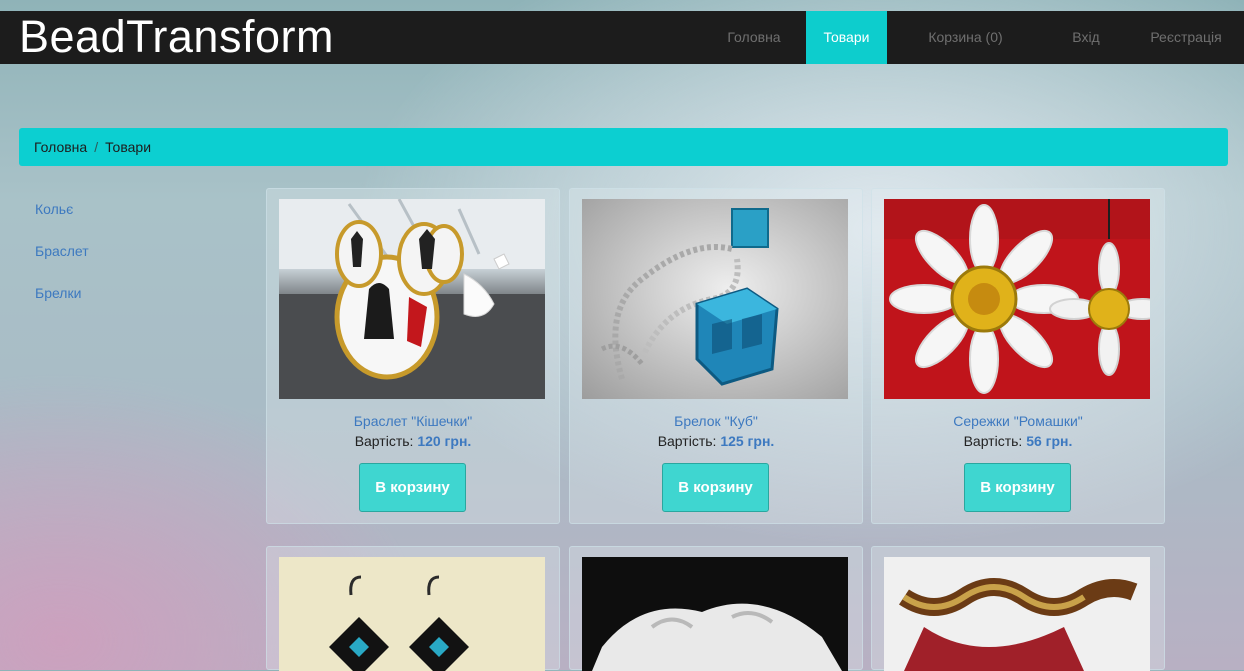 This screenshot has width=1244, height=671. What do you see at coordinates (128, 147) in the screenshot?
I see `breadcrumb-current: Товари` at bounding box center [128, 147].